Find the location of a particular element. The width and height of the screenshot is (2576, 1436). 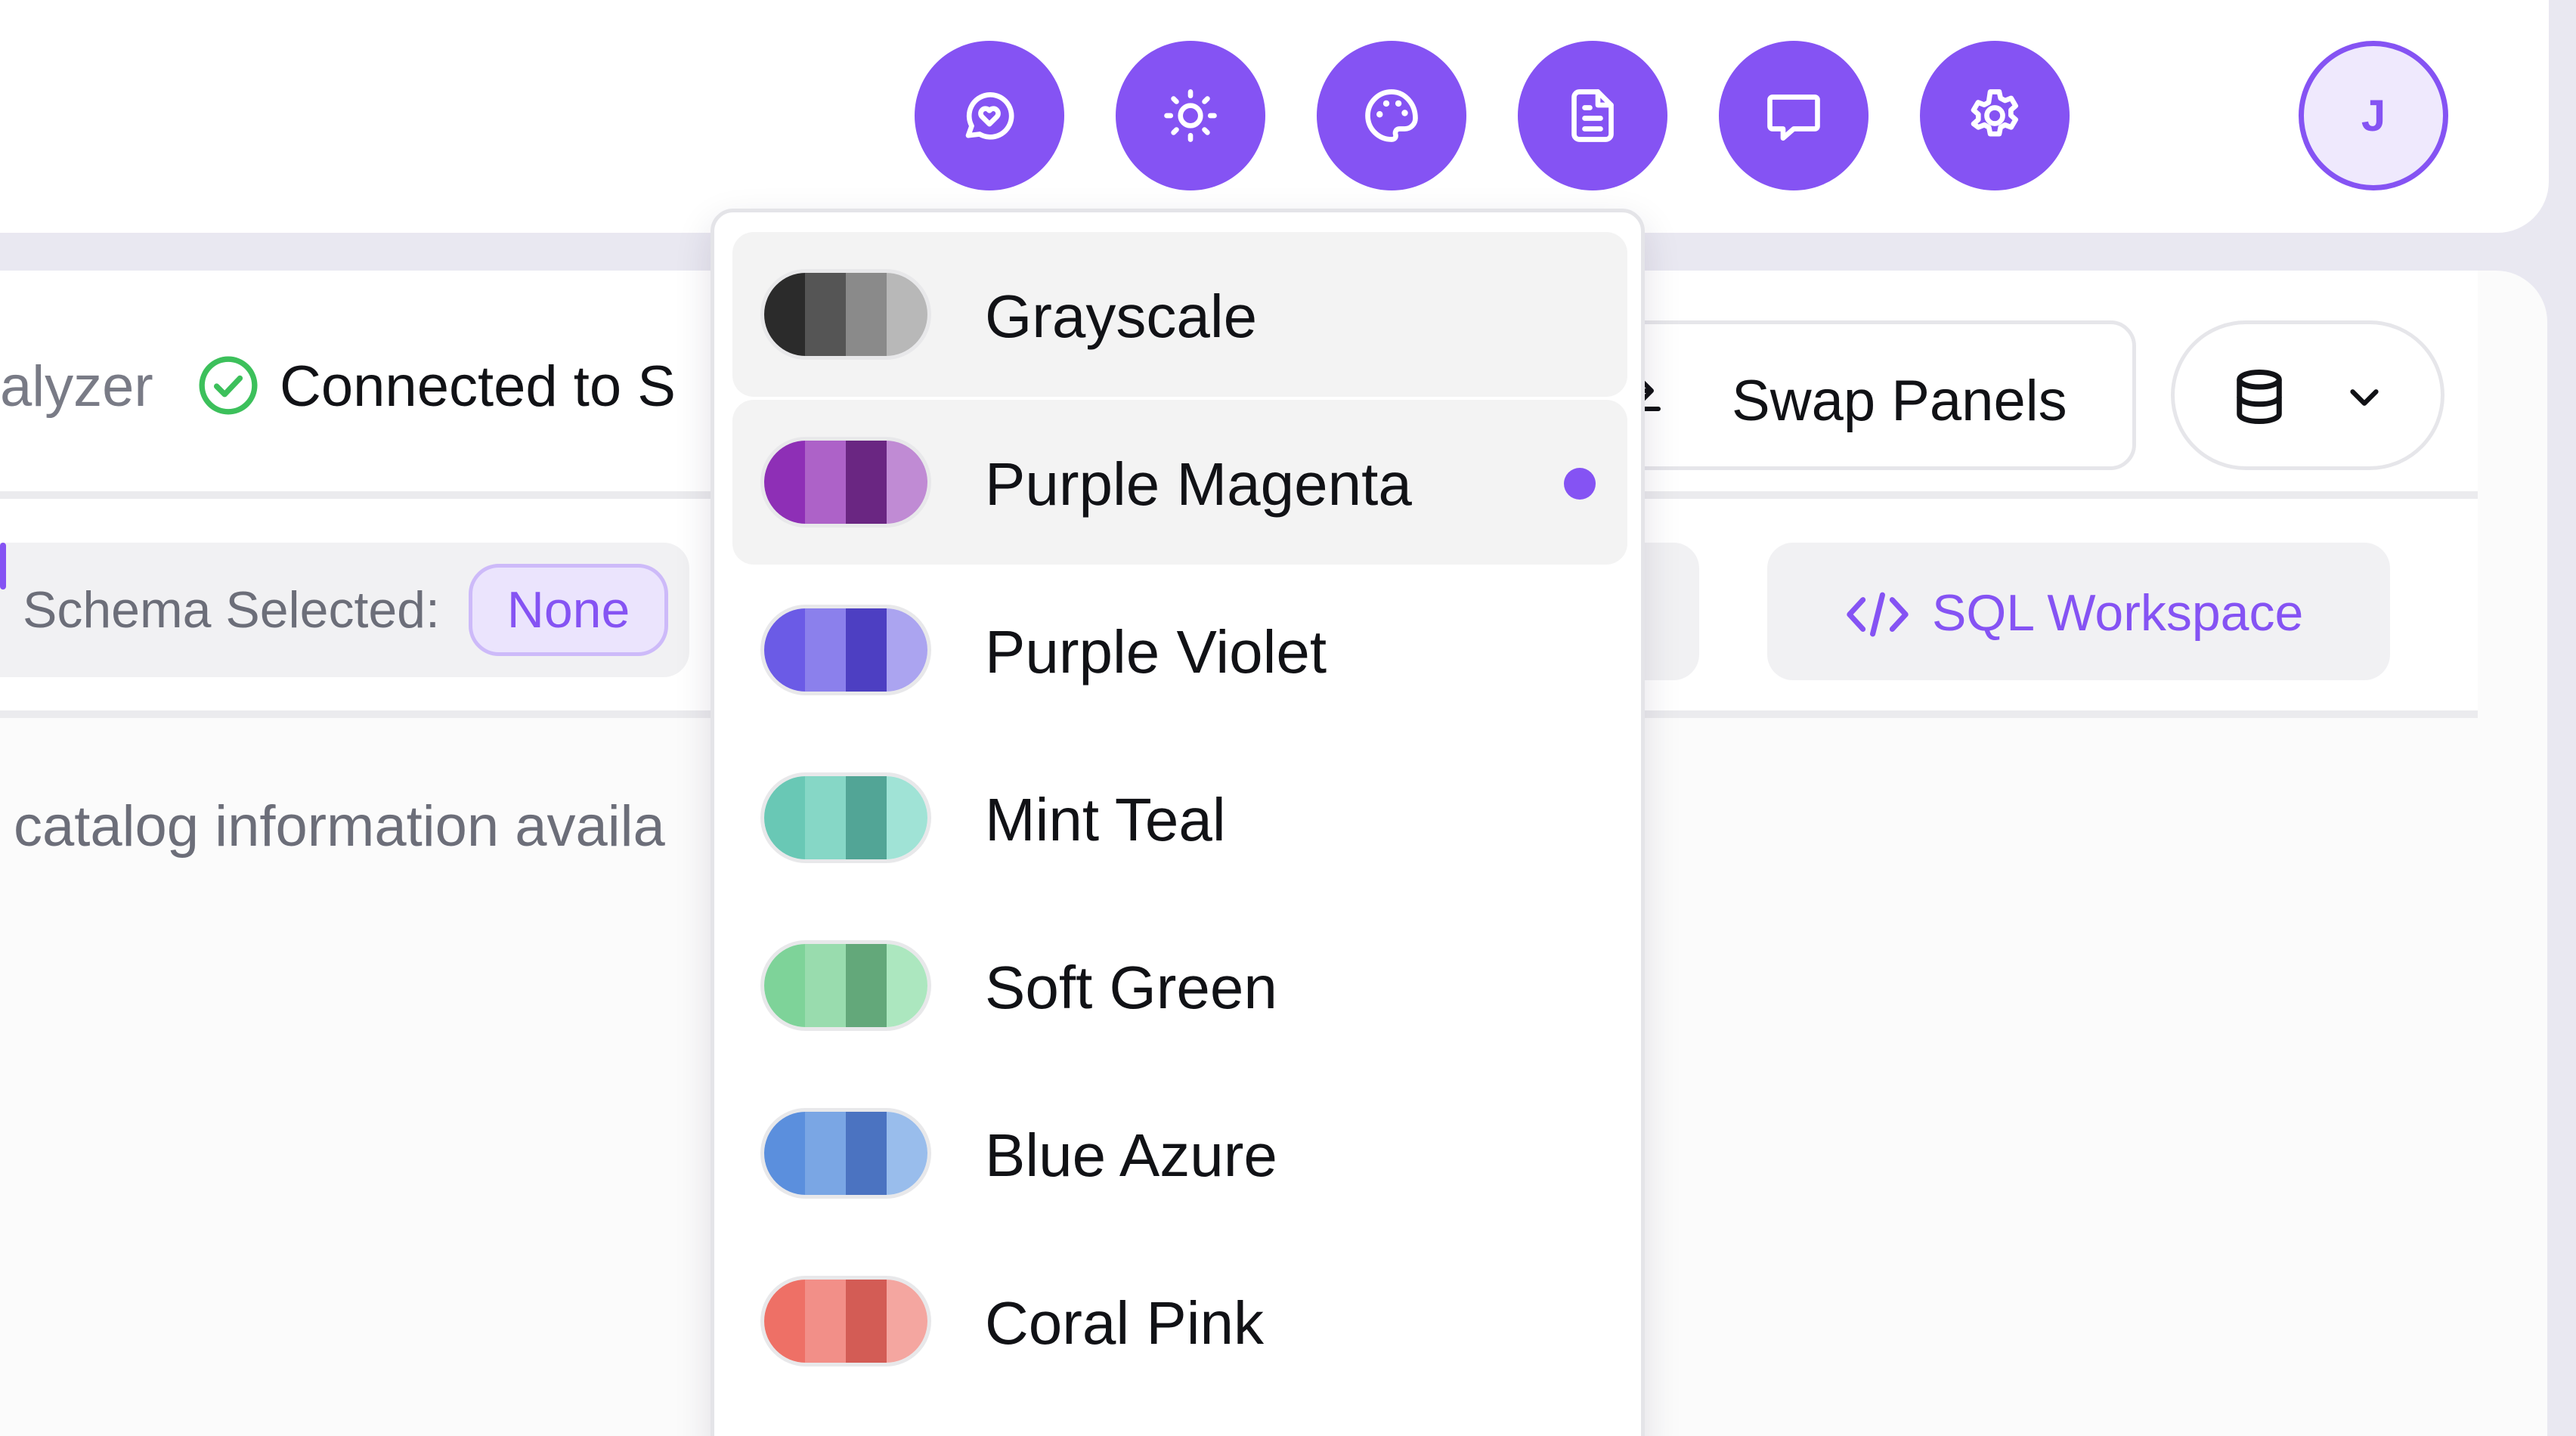

color-palette-button is located at coordinates (1391, 115).